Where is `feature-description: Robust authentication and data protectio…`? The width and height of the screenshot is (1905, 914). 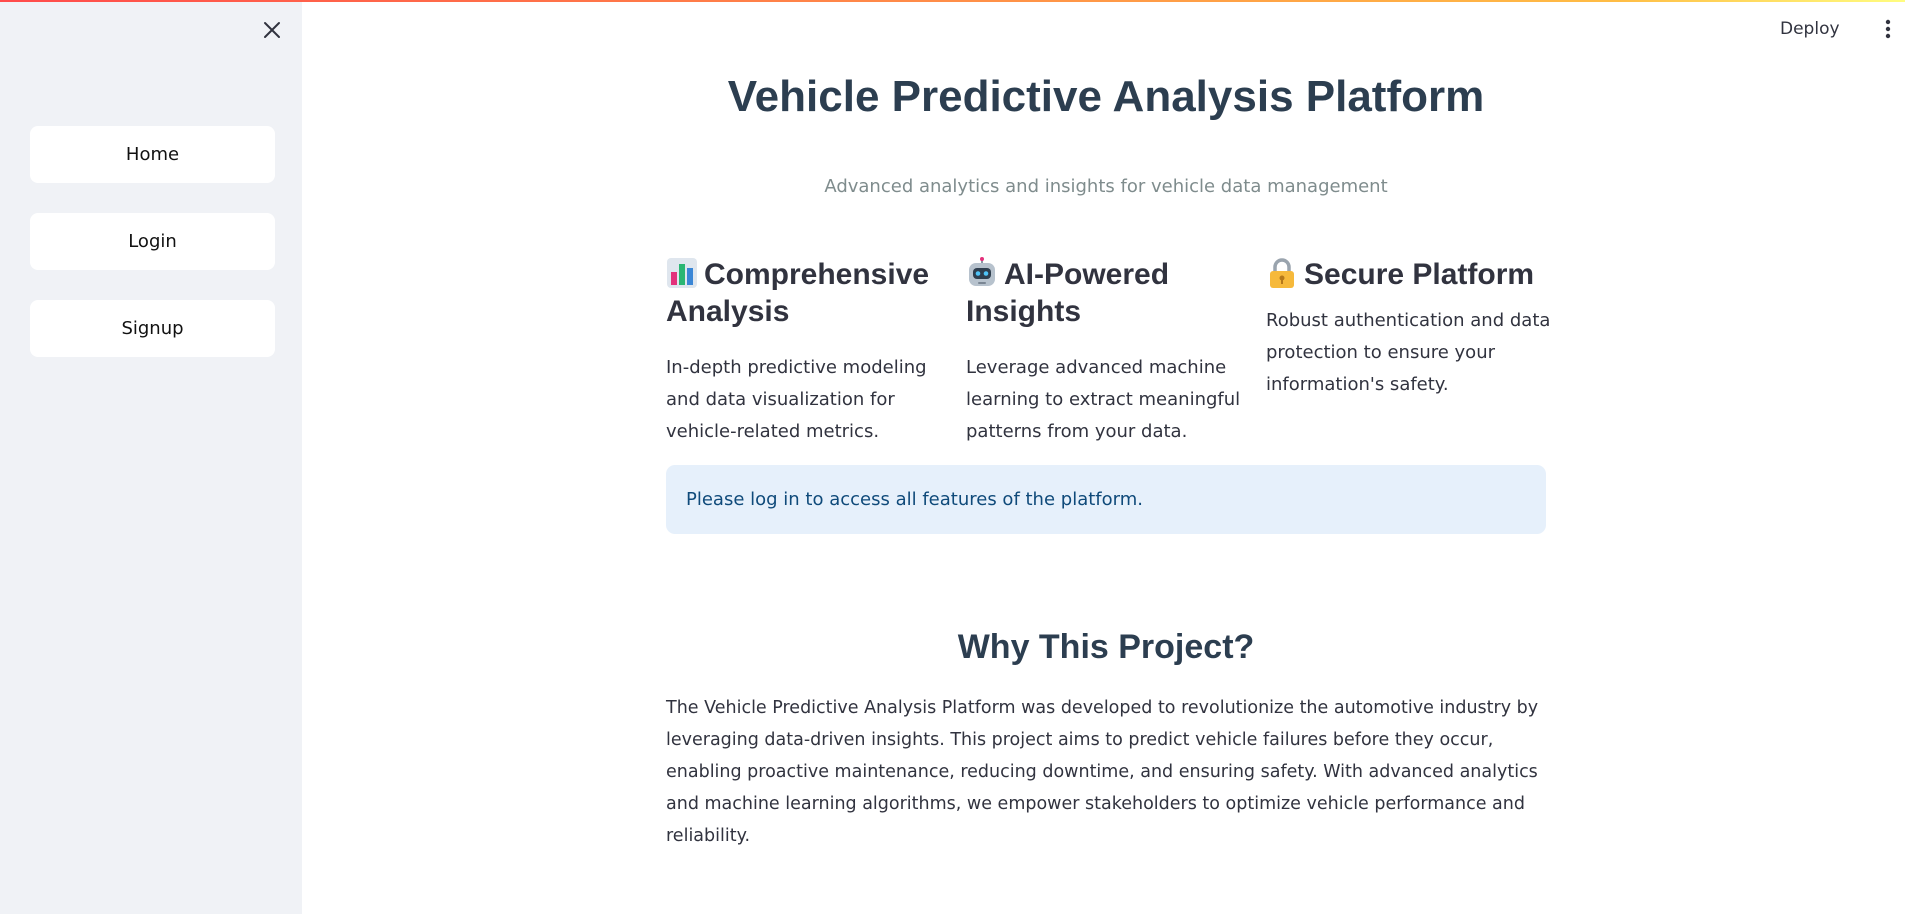
feature-description: Robust authentication and data protectio… is located at coordinates (1408, 352).